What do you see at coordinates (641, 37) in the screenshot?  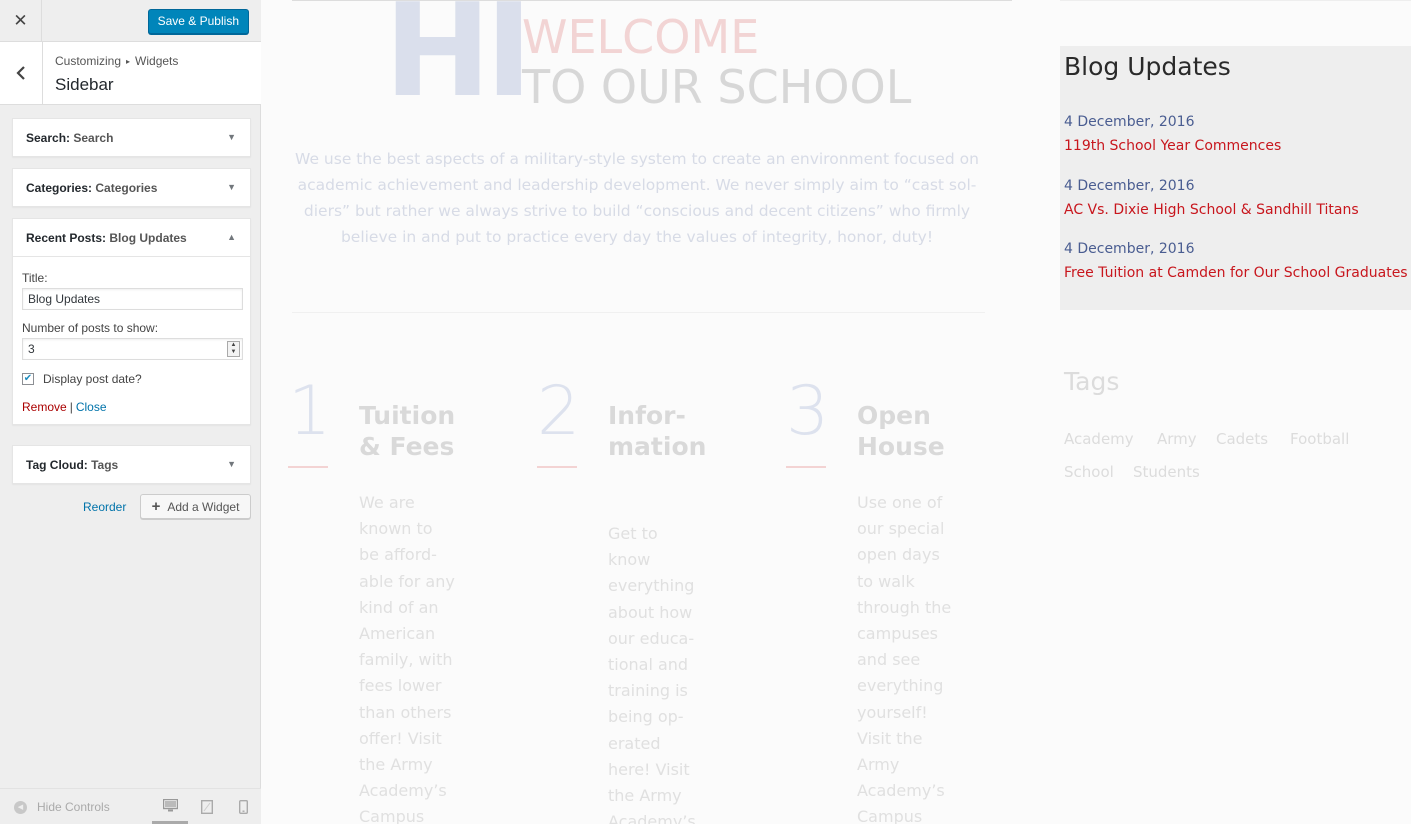 I see `hero-welcome-text: WELCOME` at bounding box center [641, 37].